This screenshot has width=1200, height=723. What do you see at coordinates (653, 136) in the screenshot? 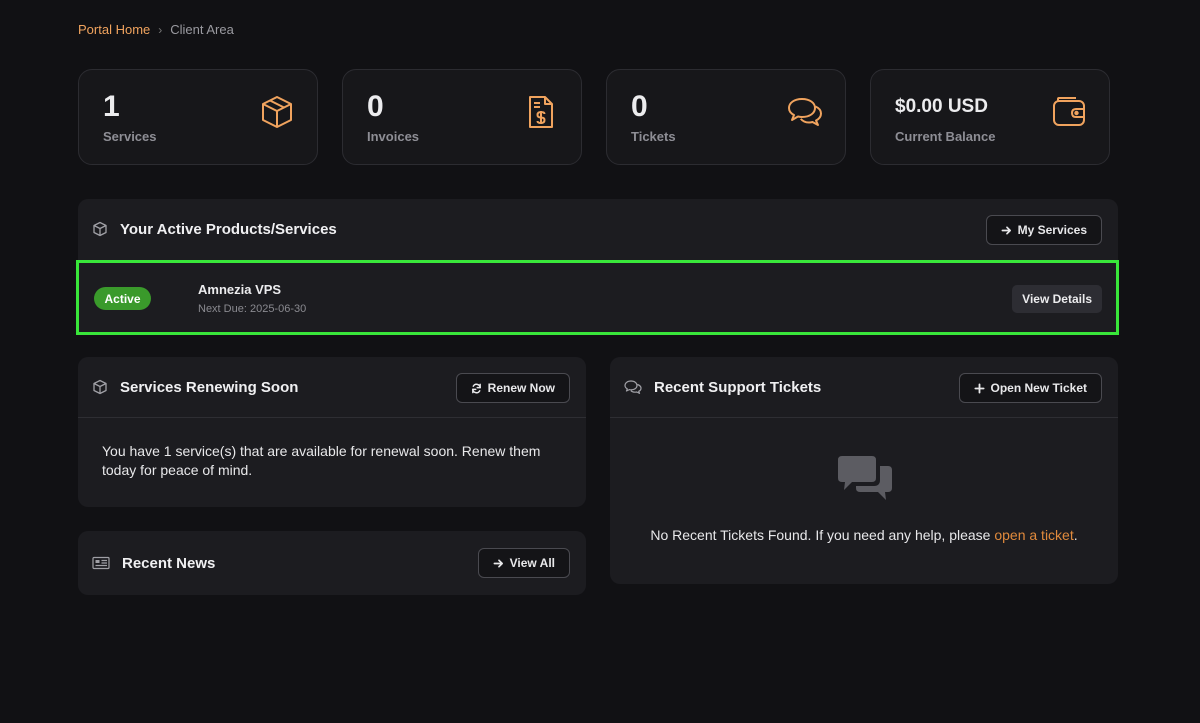
I see `stat-label: Tickets` at bounding box center [653, 136].